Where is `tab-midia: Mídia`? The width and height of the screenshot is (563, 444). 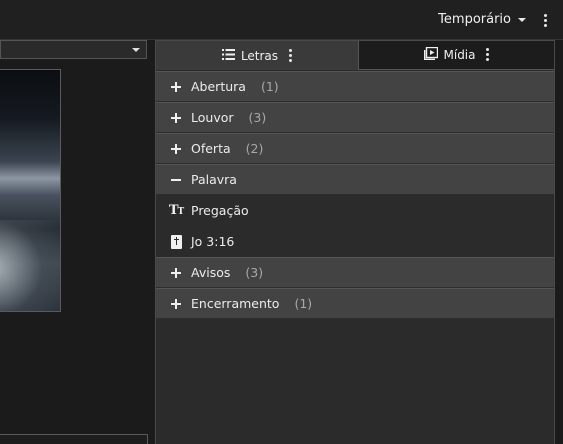
tab-midia: Mídia is located at coordinates (456, 55).